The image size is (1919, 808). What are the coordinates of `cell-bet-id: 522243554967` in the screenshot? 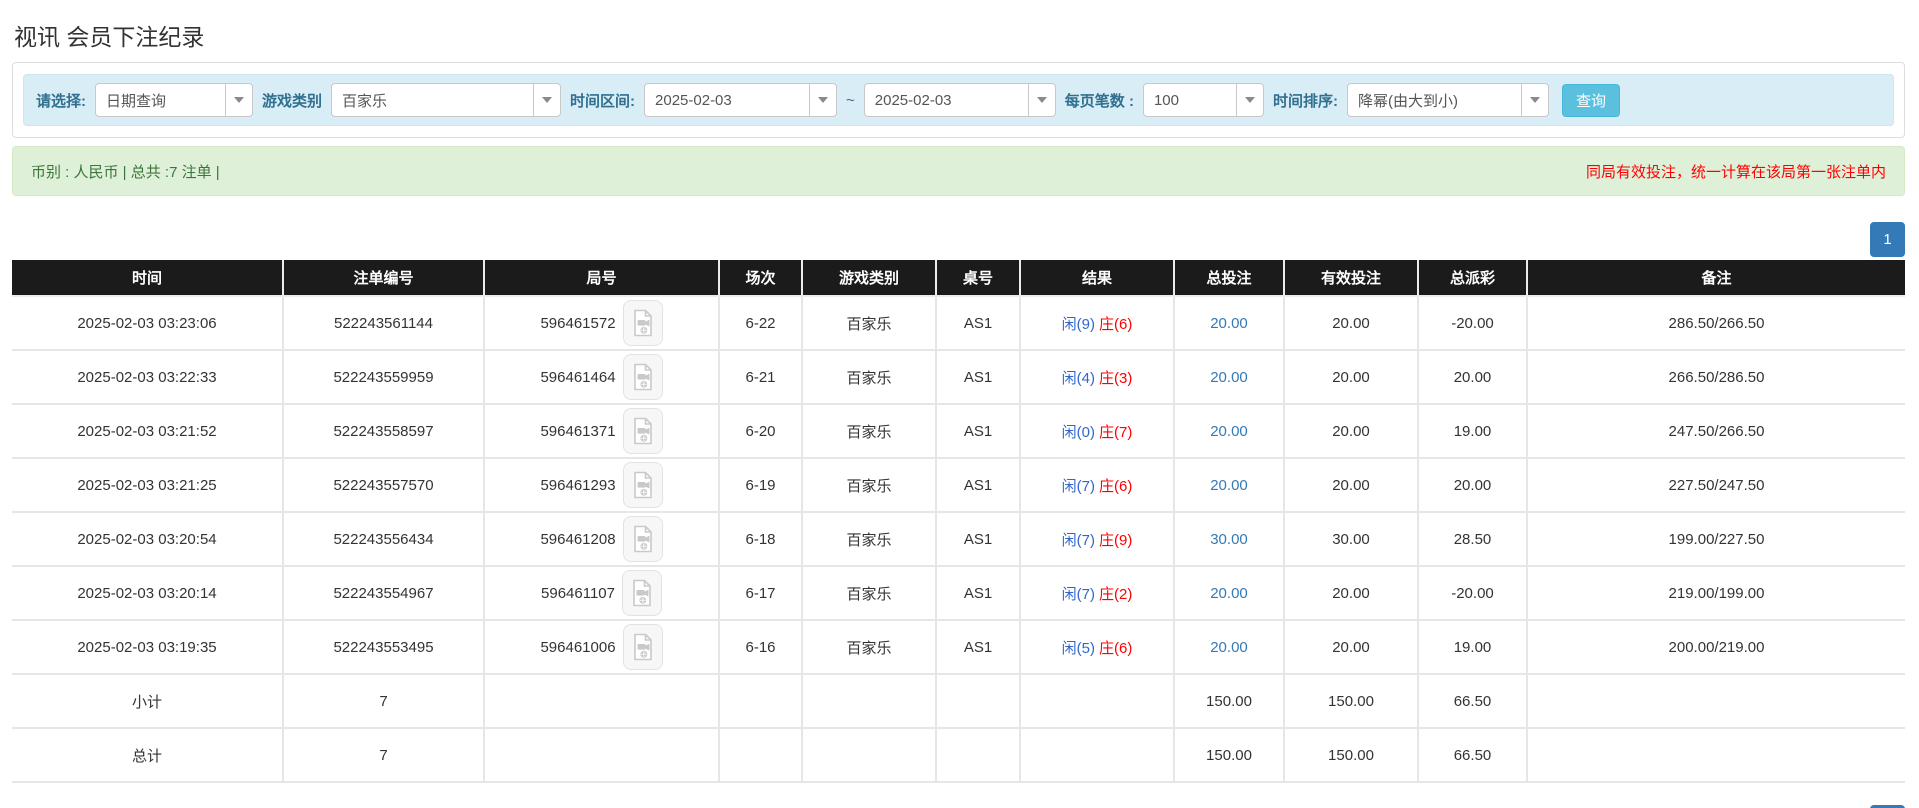 It's located at (384, 593).